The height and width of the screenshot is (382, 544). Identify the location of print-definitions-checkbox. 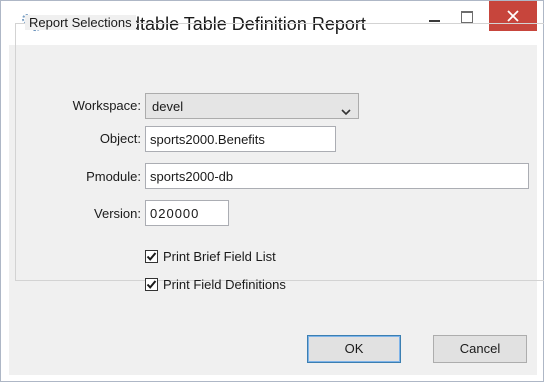
(151, 284).